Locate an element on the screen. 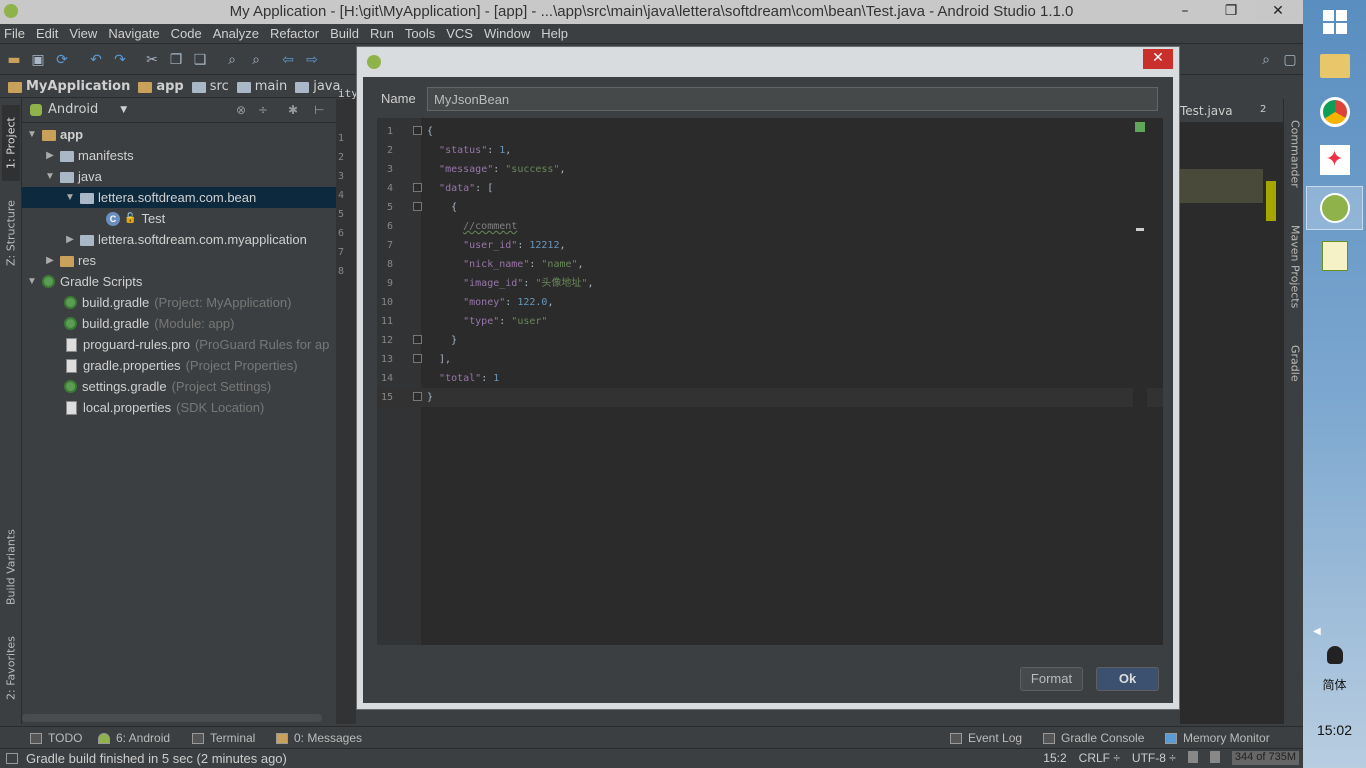  tool-windows-icon is located at coordinates (12, 758).